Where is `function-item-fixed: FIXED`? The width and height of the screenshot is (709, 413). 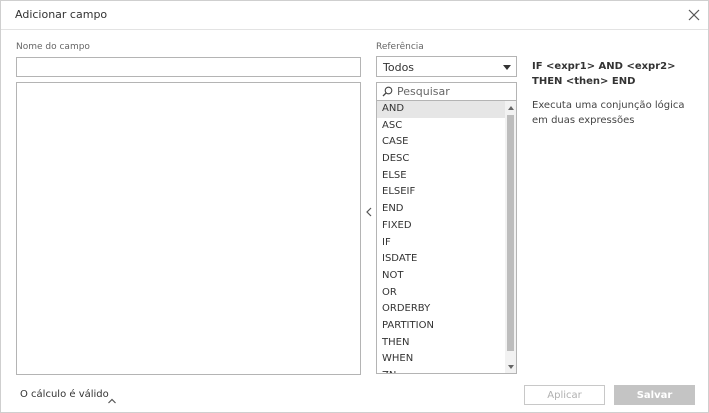
function-item-fixed: FIXED is located at coordinates (442, 226).